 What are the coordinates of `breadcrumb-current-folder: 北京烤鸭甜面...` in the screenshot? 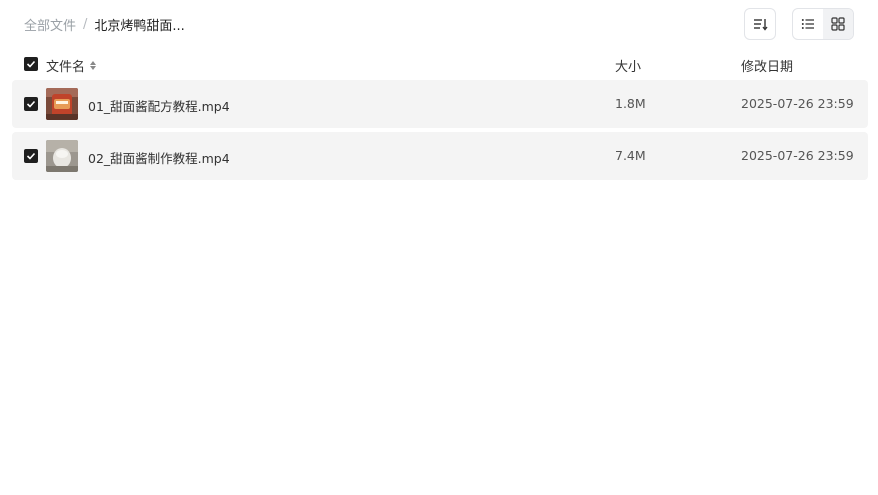 It's located at (139, 26).